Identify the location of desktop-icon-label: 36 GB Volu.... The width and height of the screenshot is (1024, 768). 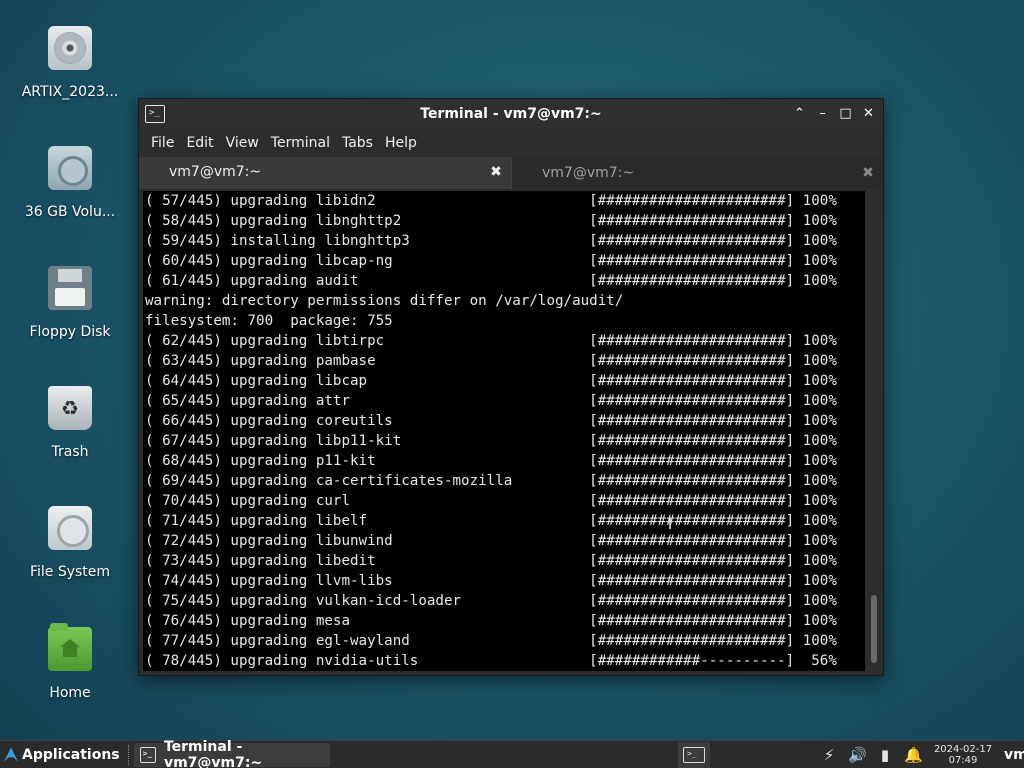
(70, 212).